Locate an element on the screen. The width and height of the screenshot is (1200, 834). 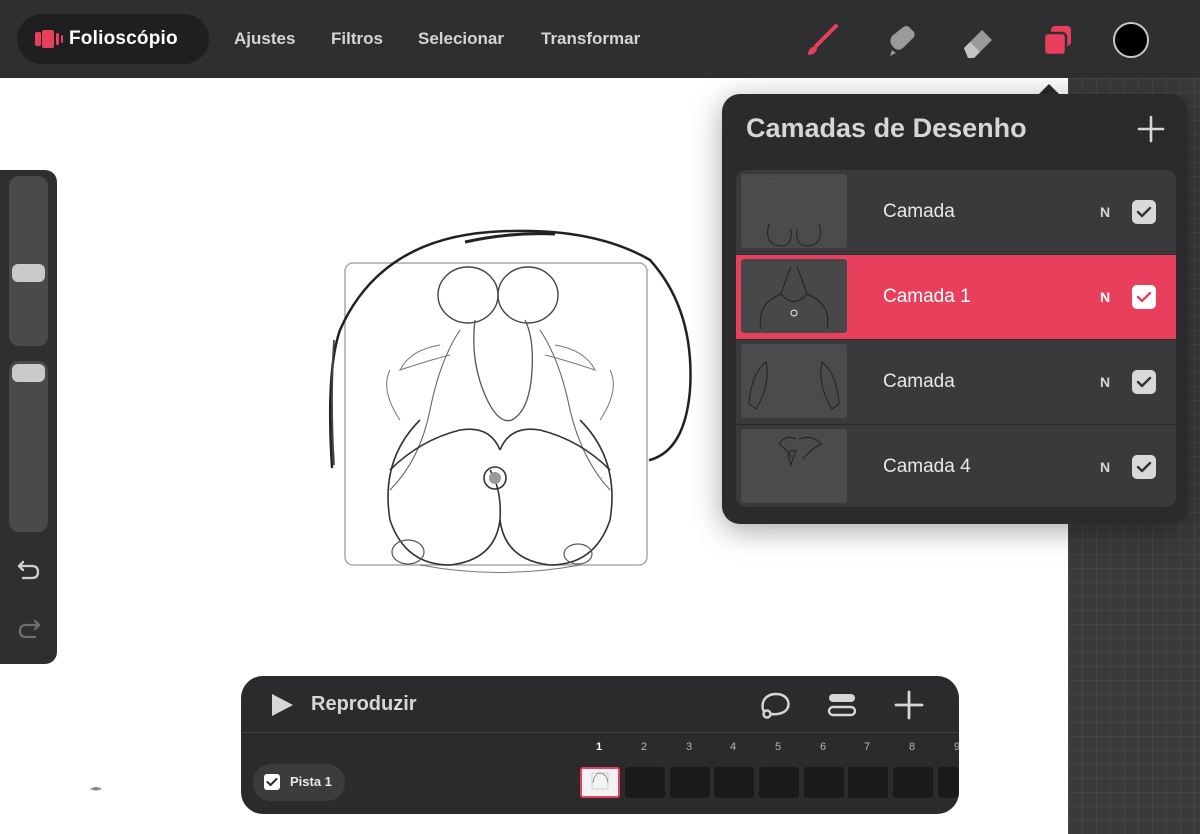
track-checkbox is located at coordinates (272, 782).